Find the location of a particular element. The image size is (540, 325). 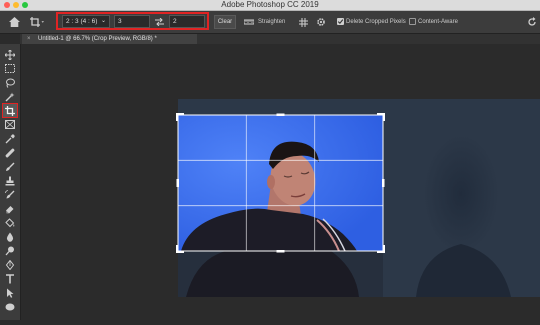

quick-select-tool is located at coordinates (10, 96).